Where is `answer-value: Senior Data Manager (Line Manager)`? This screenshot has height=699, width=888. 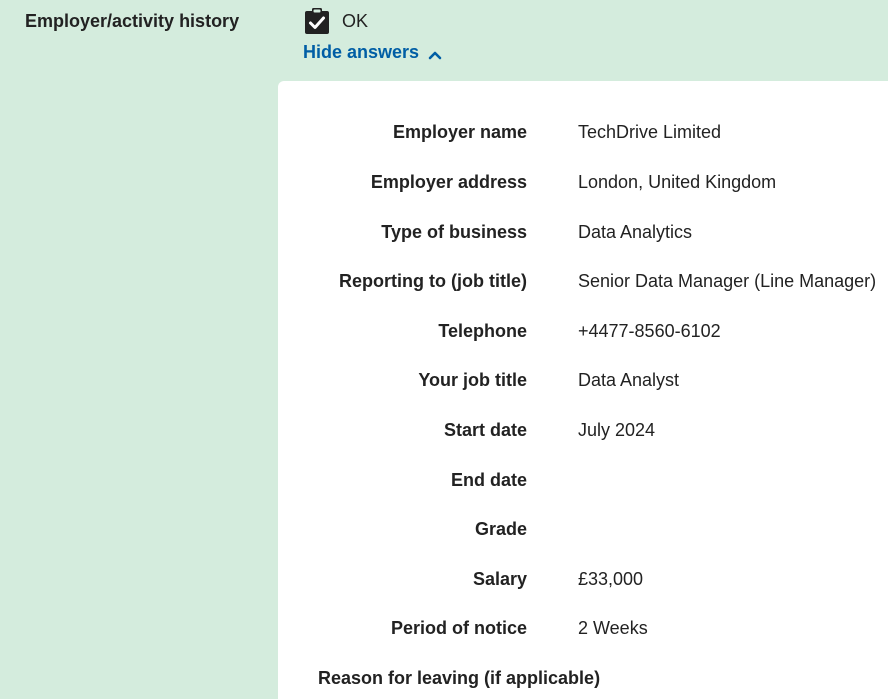
answer-value: Senior Data Manager (Line Manager) is located at coordinates (727, 281).